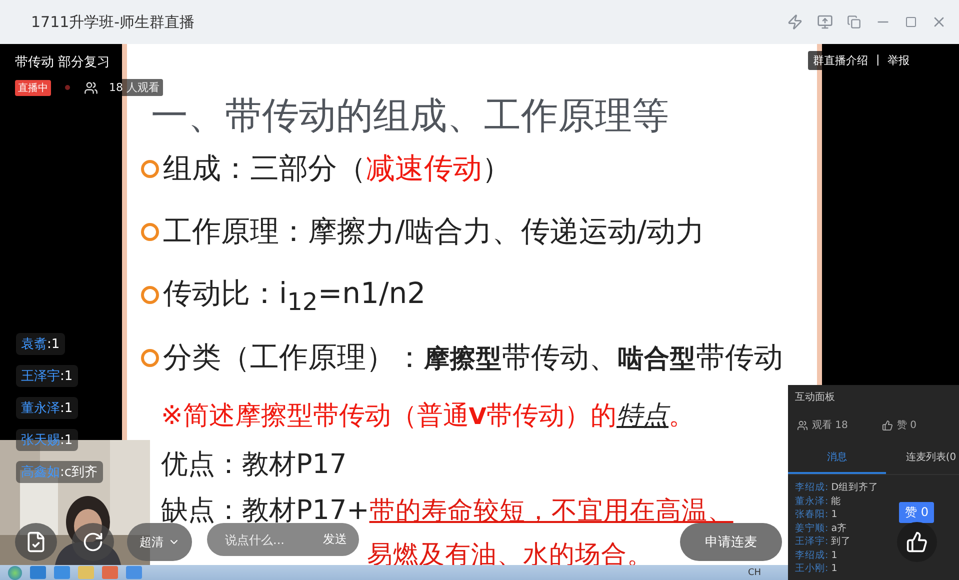 Image resolution: width=959 pixels, height=580 pixels. Describe the element at coordinates (795, 22) in the screenshot. I see `lightning-icon` at that location.